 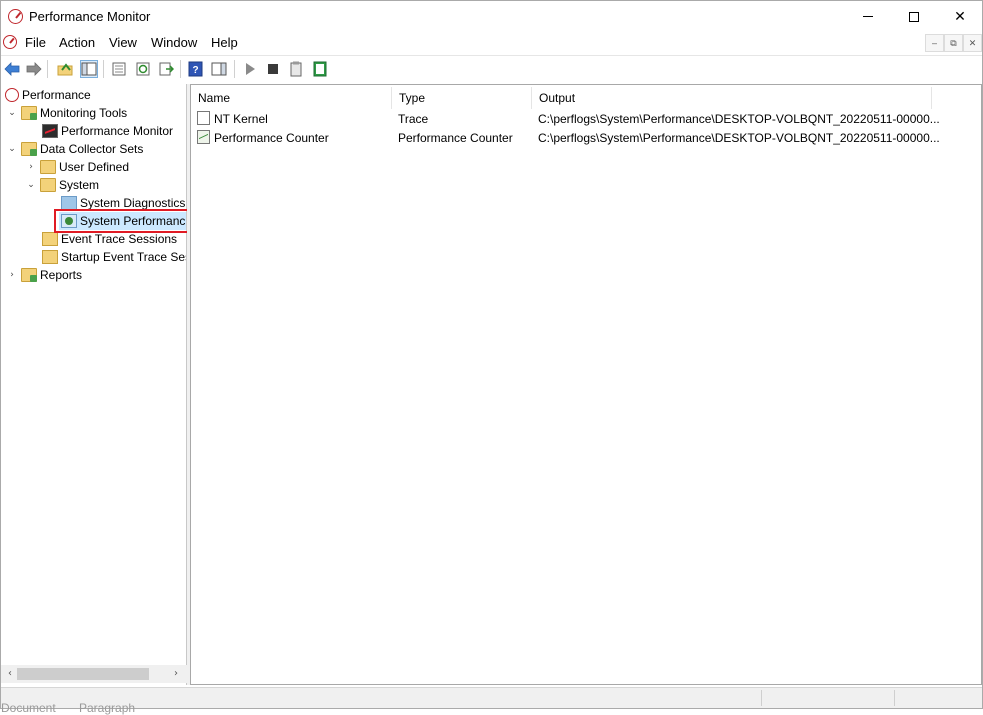 I want to click on monitoring-tools-folder-icon, so click(x=29, y=113).